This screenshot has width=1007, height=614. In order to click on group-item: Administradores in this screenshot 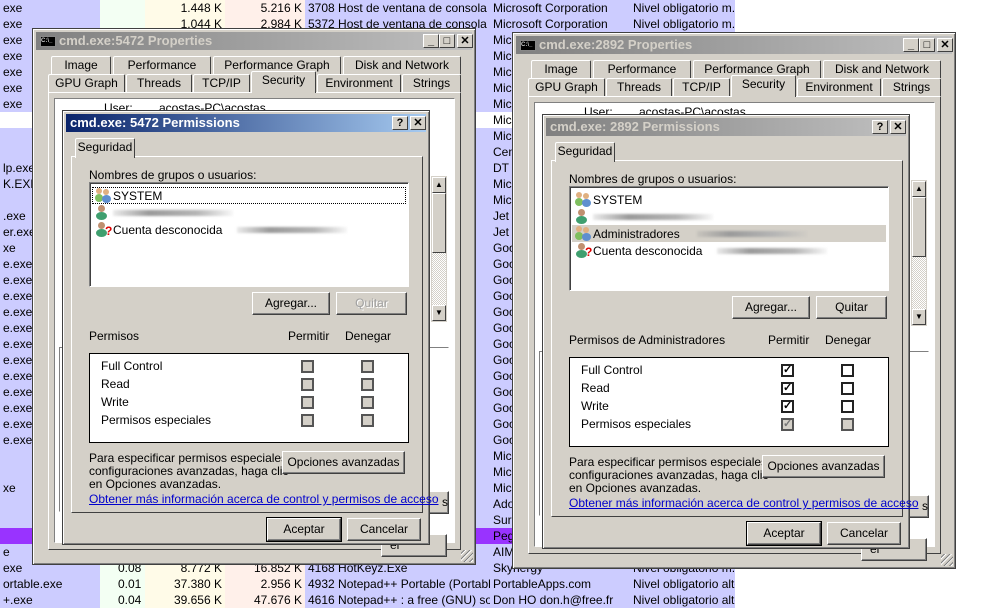, I will do `click(729, 233)`.